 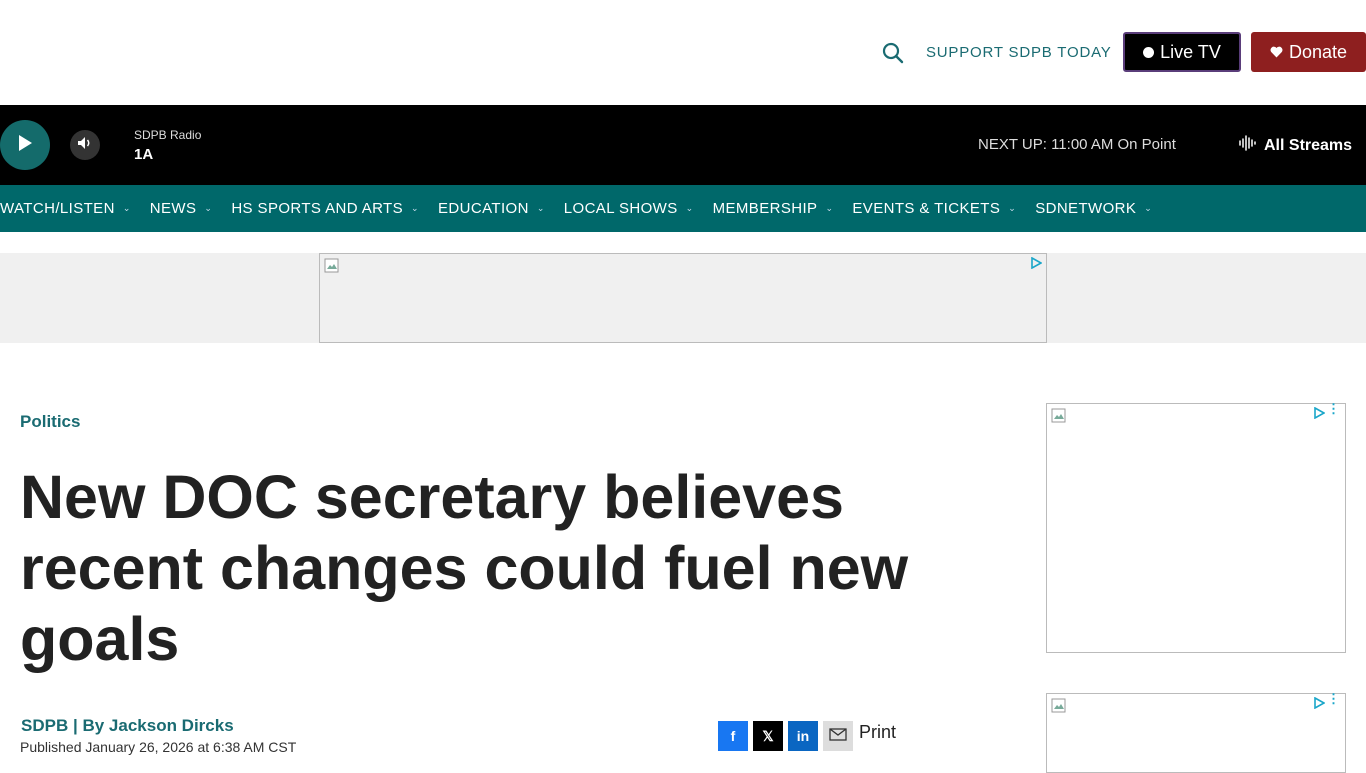 What do you see at coordinates (317, 208) in the screenshot?
I see `nav-item-label: HS SPORTS AND ARTS` at bounding box center [317, 208].